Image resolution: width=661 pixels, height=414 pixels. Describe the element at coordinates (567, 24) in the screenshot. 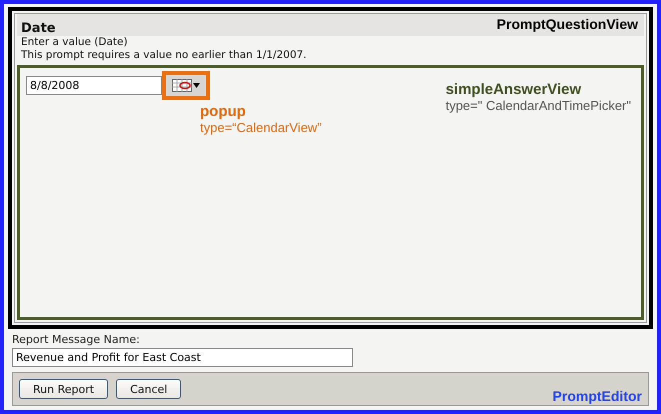

I see `prompt-question-view-annotation: PromptQuestionView` at that location.